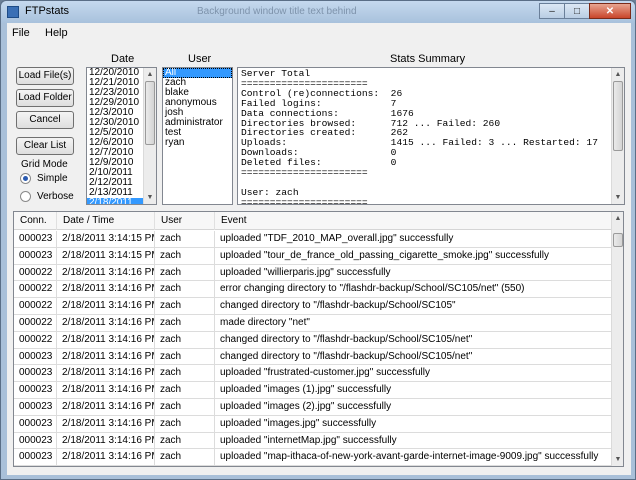 This screenshot has height=480, width=636. I want to click on radio-verbose-label: Verbose, so click(55, 196).